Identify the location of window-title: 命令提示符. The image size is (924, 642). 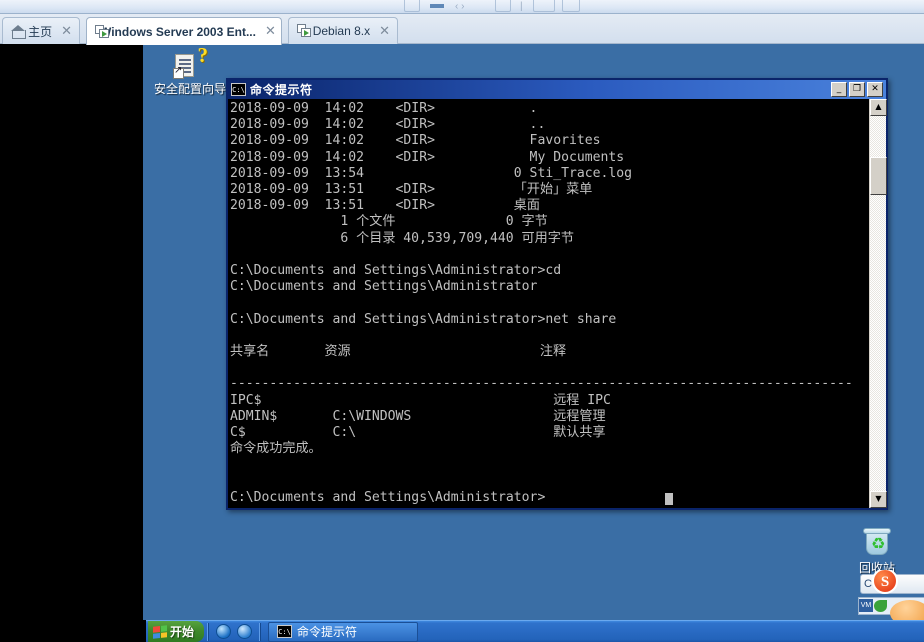
(281, 90).